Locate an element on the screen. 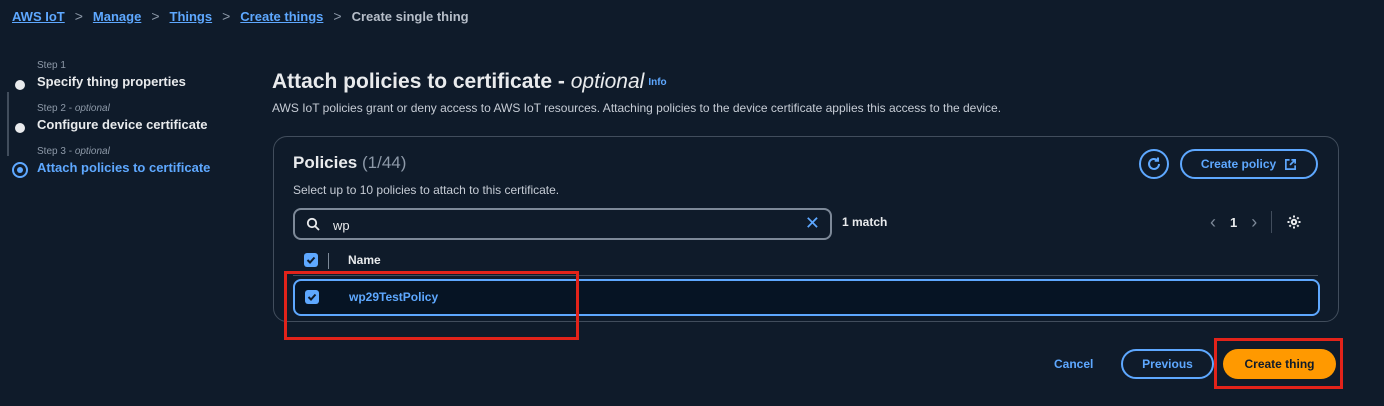 This screenshot has width=1384, height=406. search-field: ✕ is located at coordinates (562, 224).